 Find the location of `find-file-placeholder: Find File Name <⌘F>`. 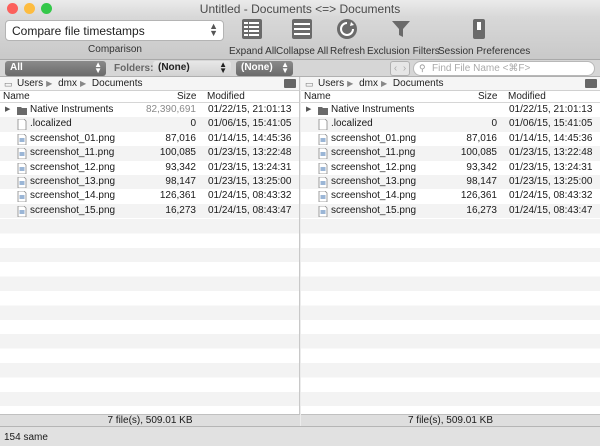

find-file-placeholder: Find File Name <⌘F> is located at coordinates (481, 68).